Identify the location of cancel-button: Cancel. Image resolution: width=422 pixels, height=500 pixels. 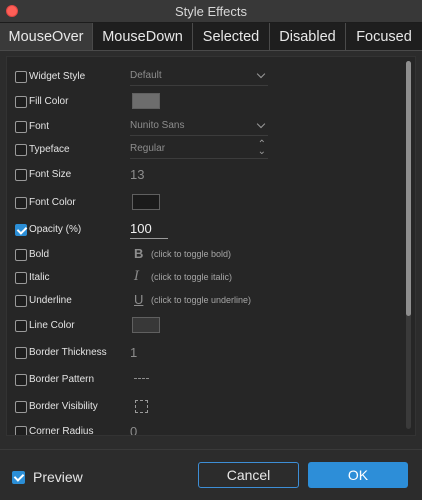
(248, 475).